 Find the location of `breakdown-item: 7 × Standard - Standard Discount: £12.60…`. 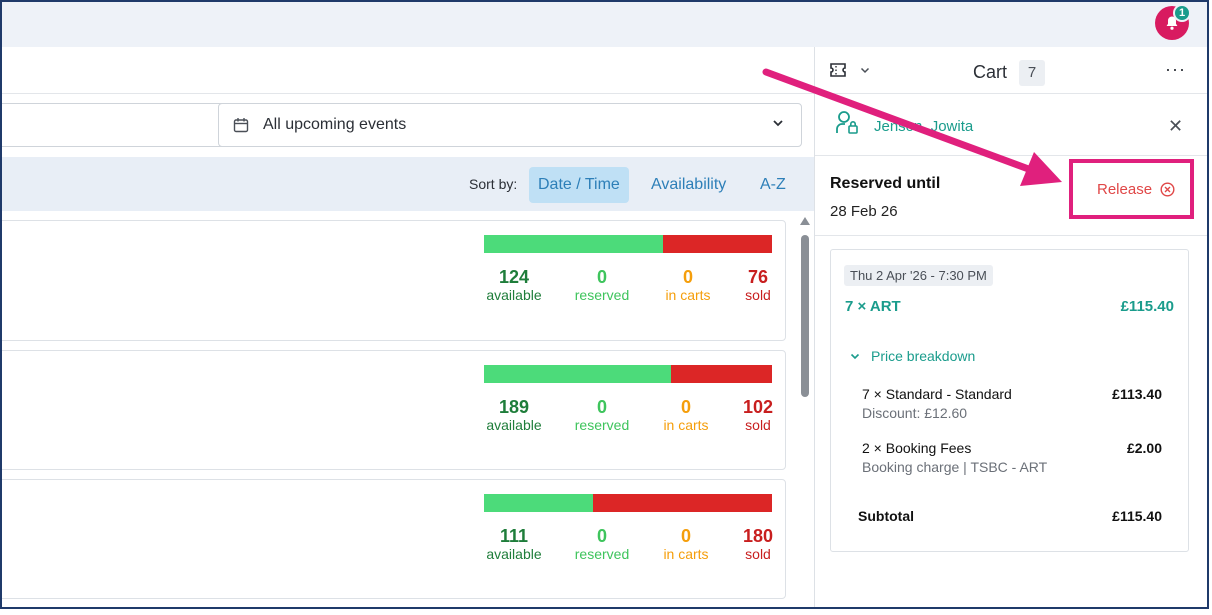

breakdown-item: 7 × Standard - Standard Discount: £12.60… is located at coordinates (1012, 403).